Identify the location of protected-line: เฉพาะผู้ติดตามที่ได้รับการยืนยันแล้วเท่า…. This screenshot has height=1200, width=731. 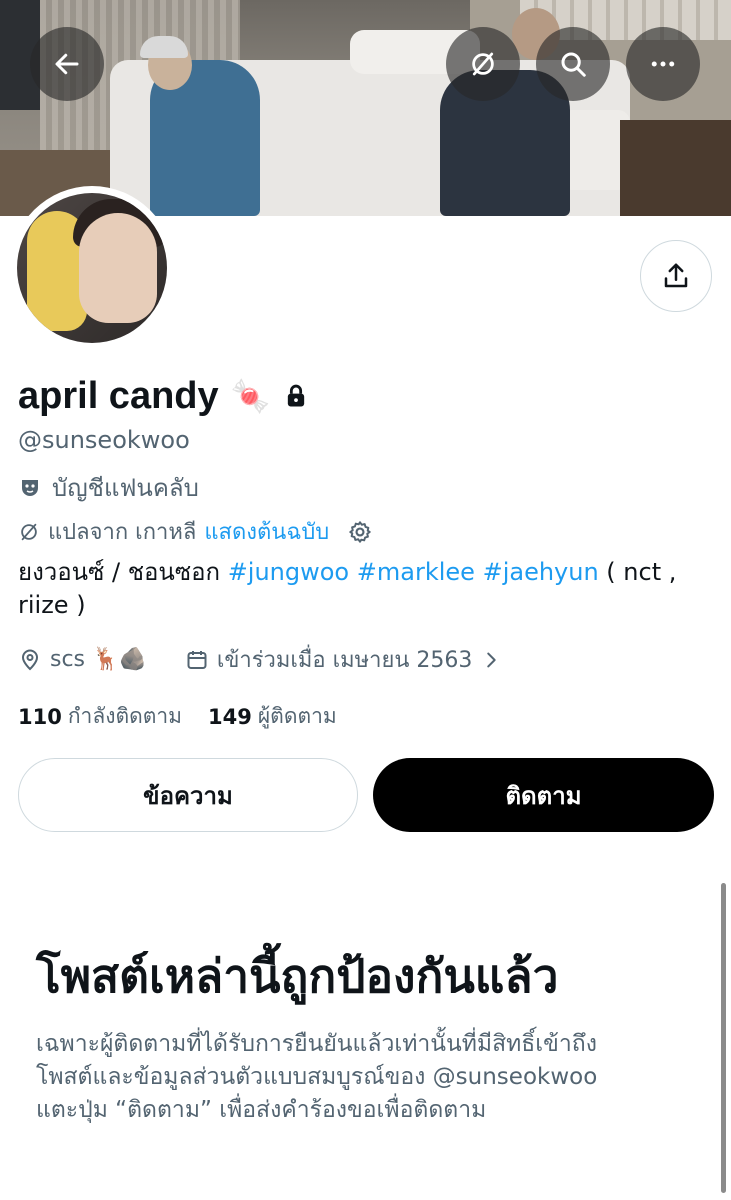
(316, 1044).